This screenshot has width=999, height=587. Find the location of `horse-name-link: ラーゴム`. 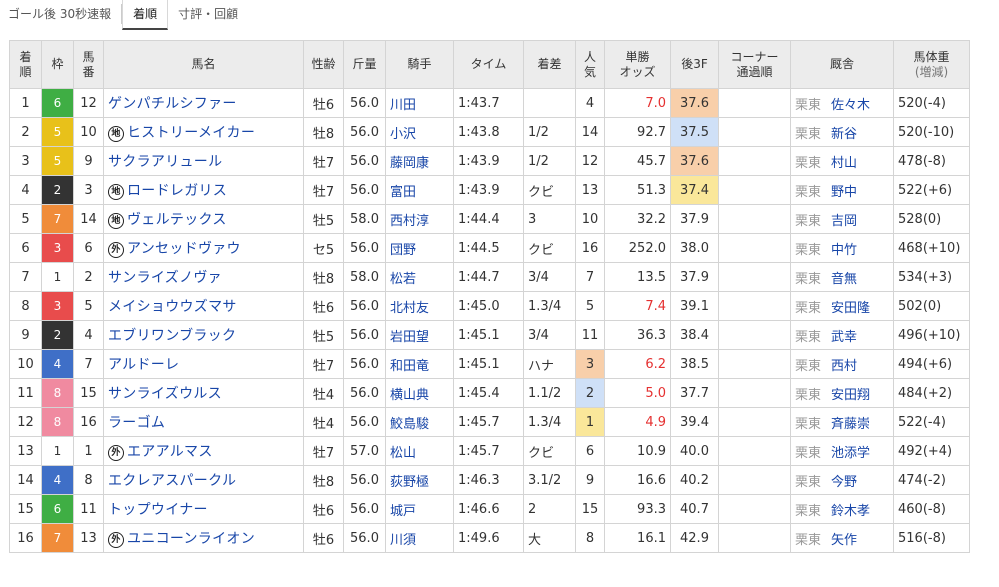

horse-name-link: ラーゴム is located at coordinates (136, 423).